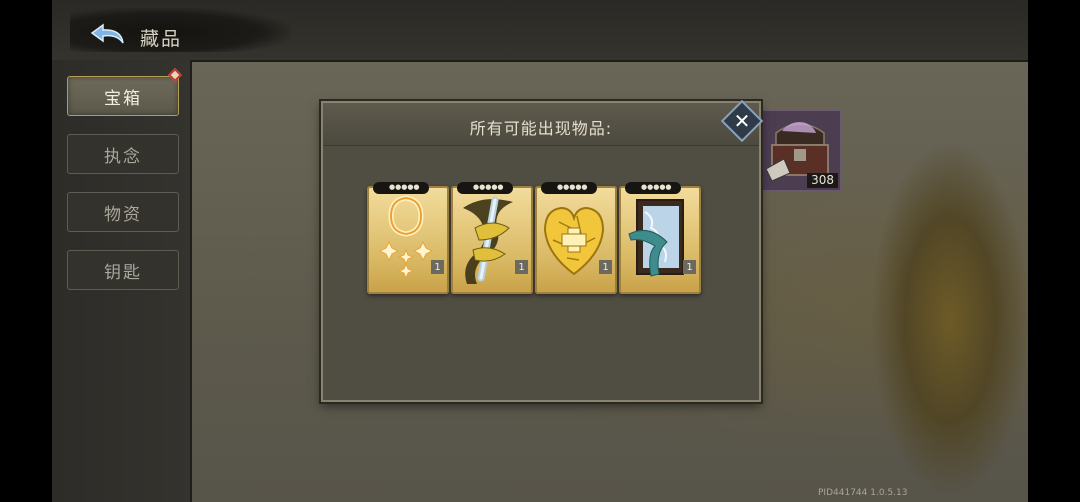 The height and width of the screenshot is (502, 1080). What do you see at coordinates (541, 128) in the screenshot?
I see `dialog-title: 所有可能出现物品:` at bounding box center [541, 128].